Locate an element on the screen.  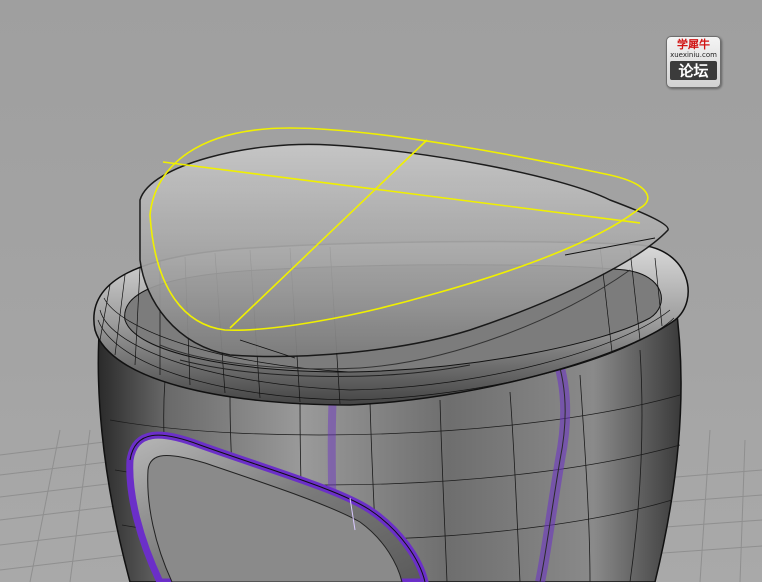
logo-forum-text: 论坛 is located at coordinates (693, 70).